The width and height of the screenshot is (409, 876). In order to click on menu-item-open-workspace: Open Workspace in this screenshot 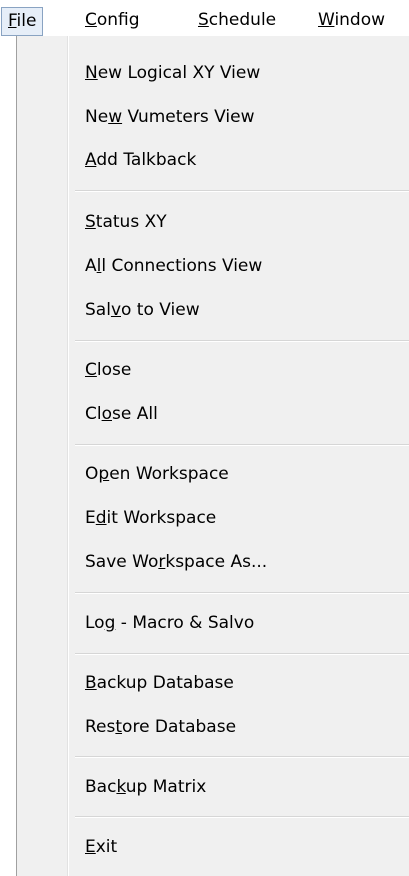, I will do `click(157, 474)`.